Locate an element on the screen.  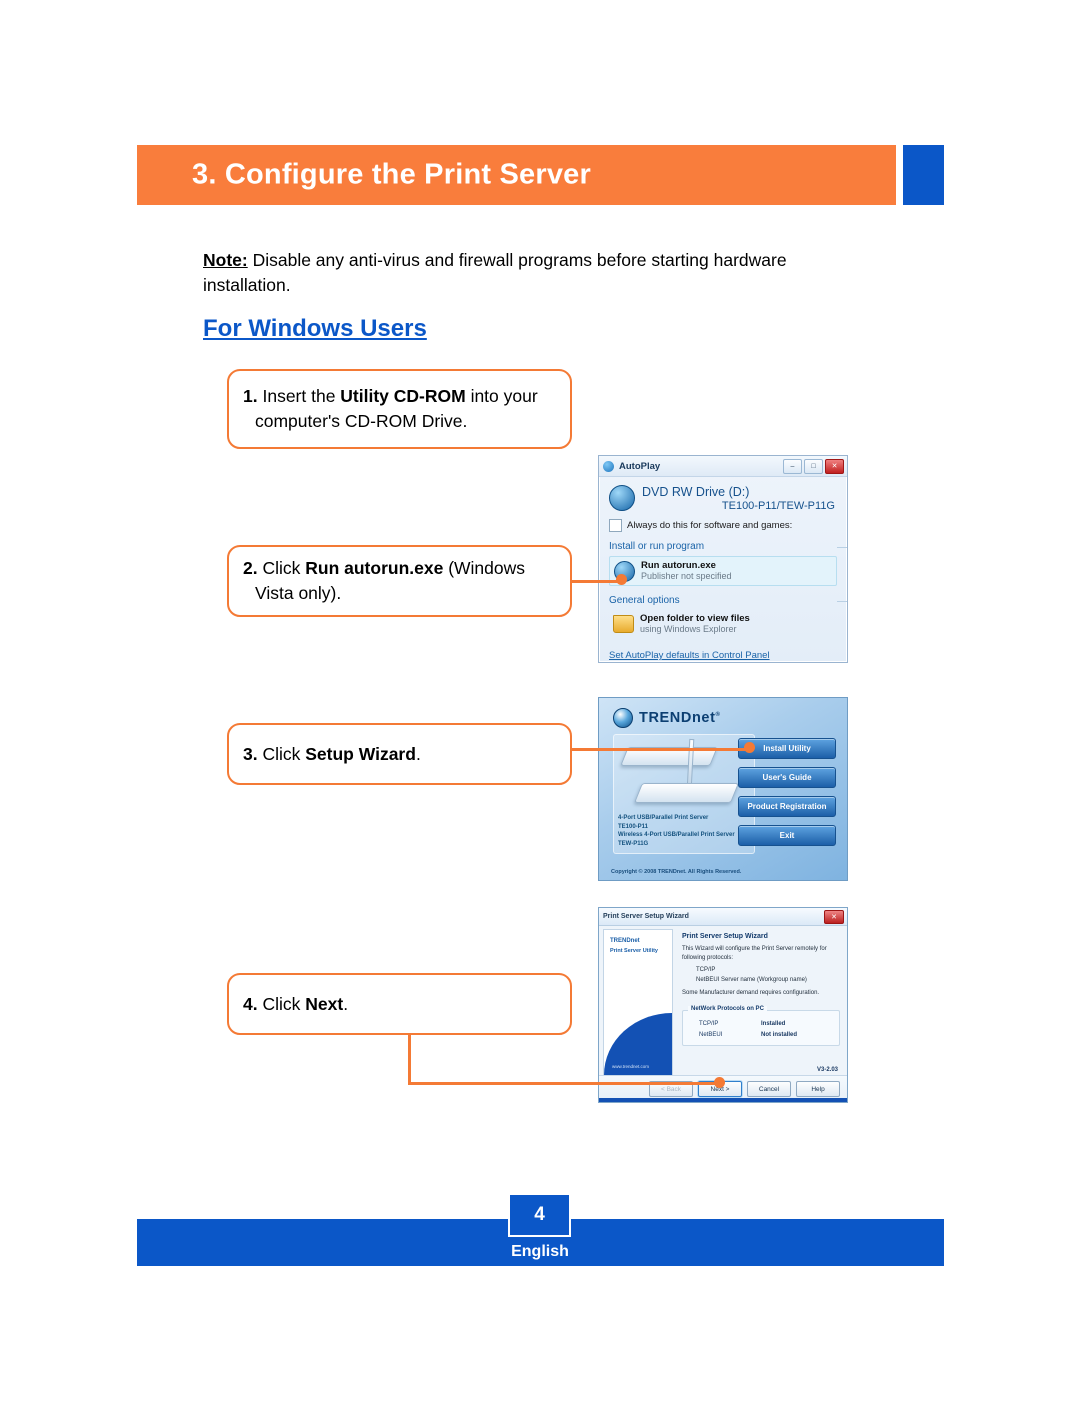
step-2-connector-line is located at coordinates (596, 581).